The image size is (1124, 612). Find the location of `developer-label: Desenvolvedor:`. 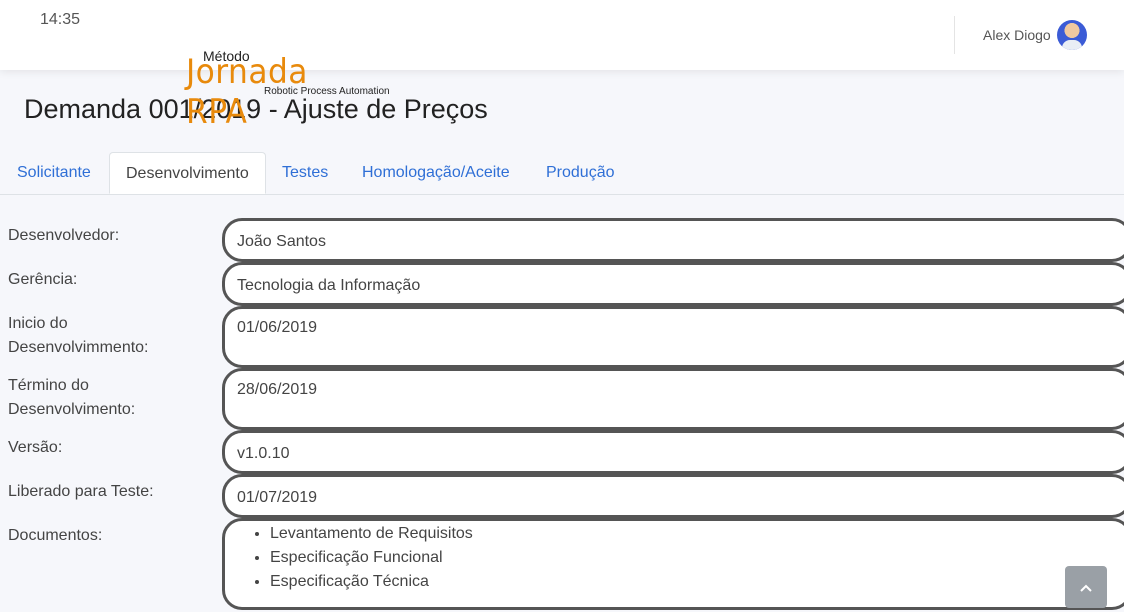

developer-label: Desenvolvedor: is located at coordinates (64, 235).